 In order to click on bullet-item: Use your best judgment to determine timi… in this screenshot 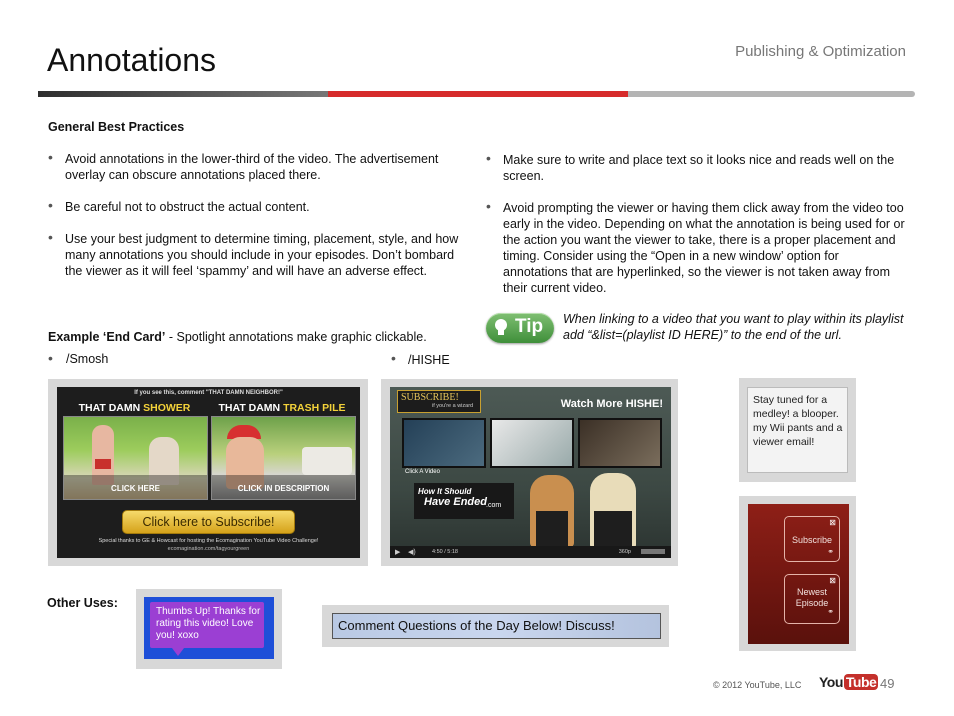, I will do `click(260, 254)`.